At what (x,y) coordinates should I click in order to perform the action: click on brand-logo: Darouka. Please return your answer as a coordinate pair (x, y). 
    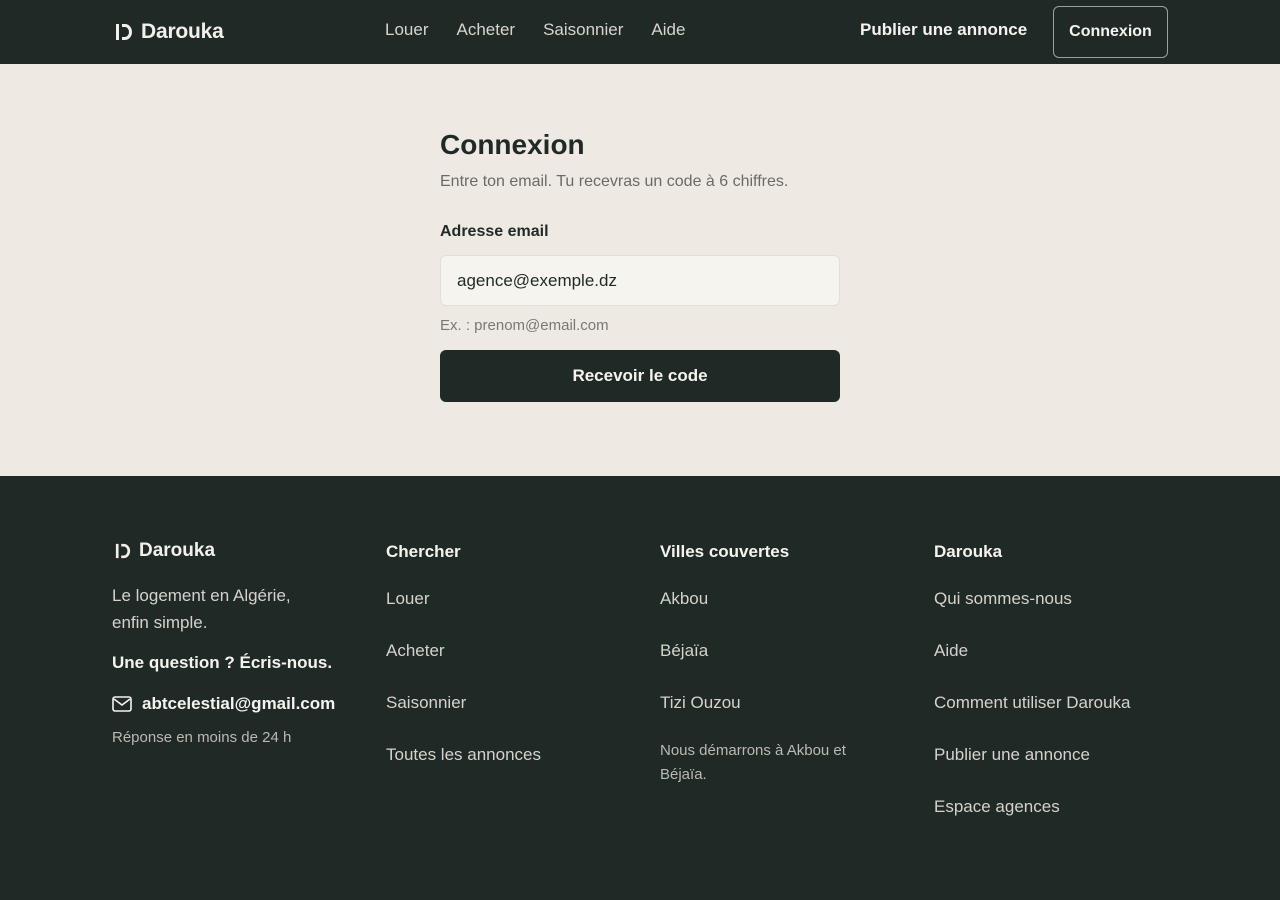
    Looking at the image, I should click on (169, 32).